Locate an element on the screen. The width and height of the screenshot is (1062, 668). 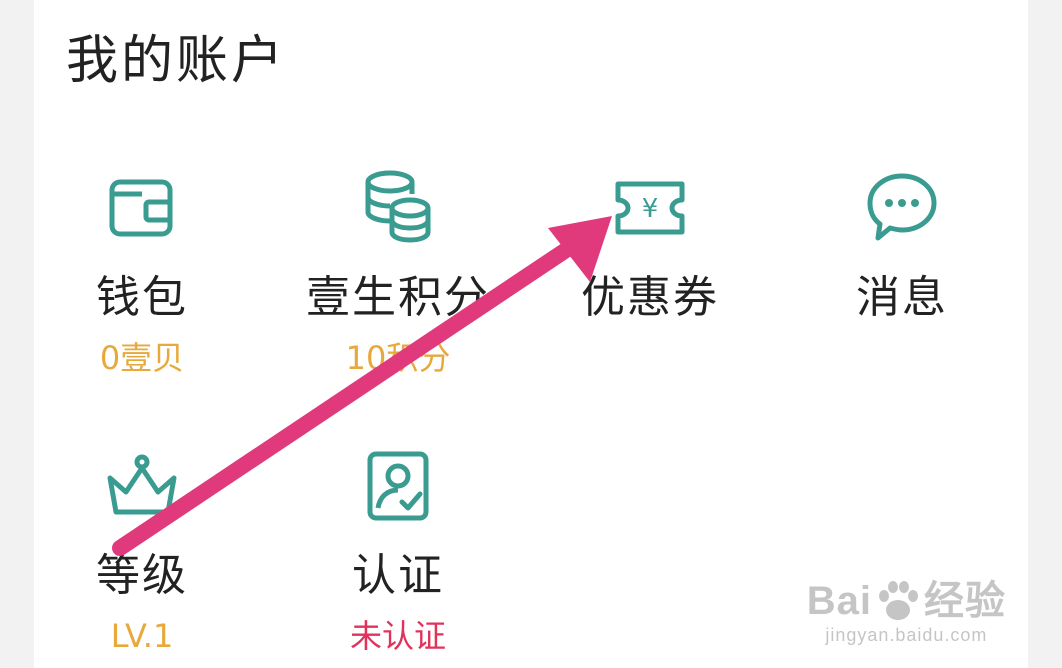
verified-user-icon is located at coordinates (398, 486).